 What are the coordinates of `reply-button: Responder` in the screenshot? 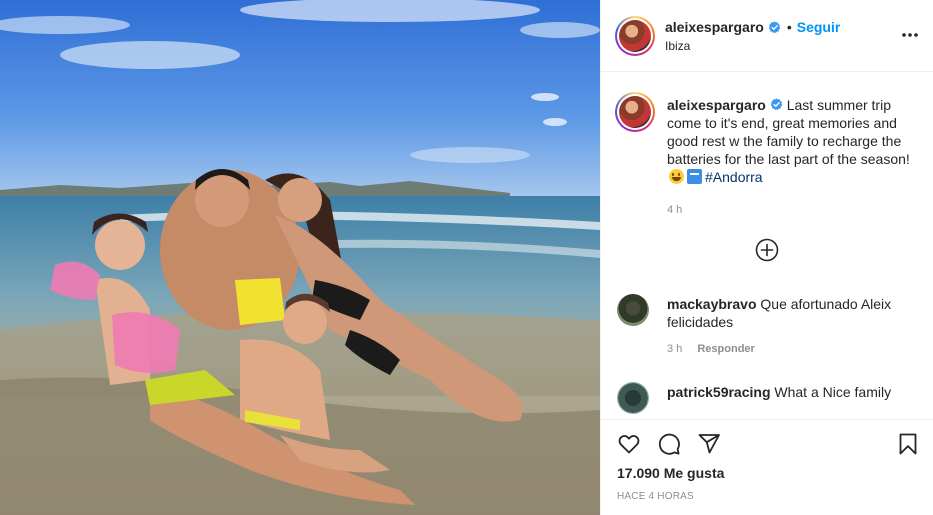 It's located at (725, 349).